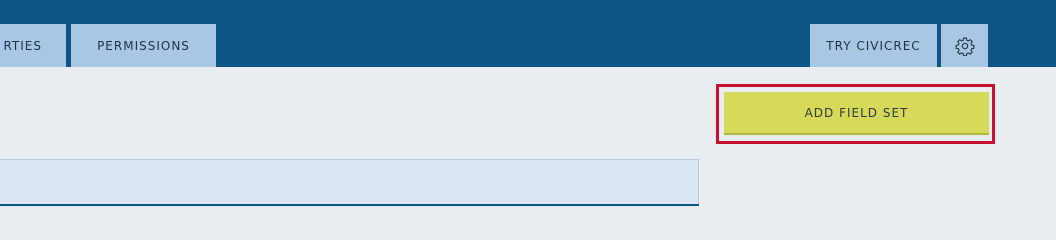 This screenshot has width=1056, height=240. I want to click on gear-icon, so click(964, 46).